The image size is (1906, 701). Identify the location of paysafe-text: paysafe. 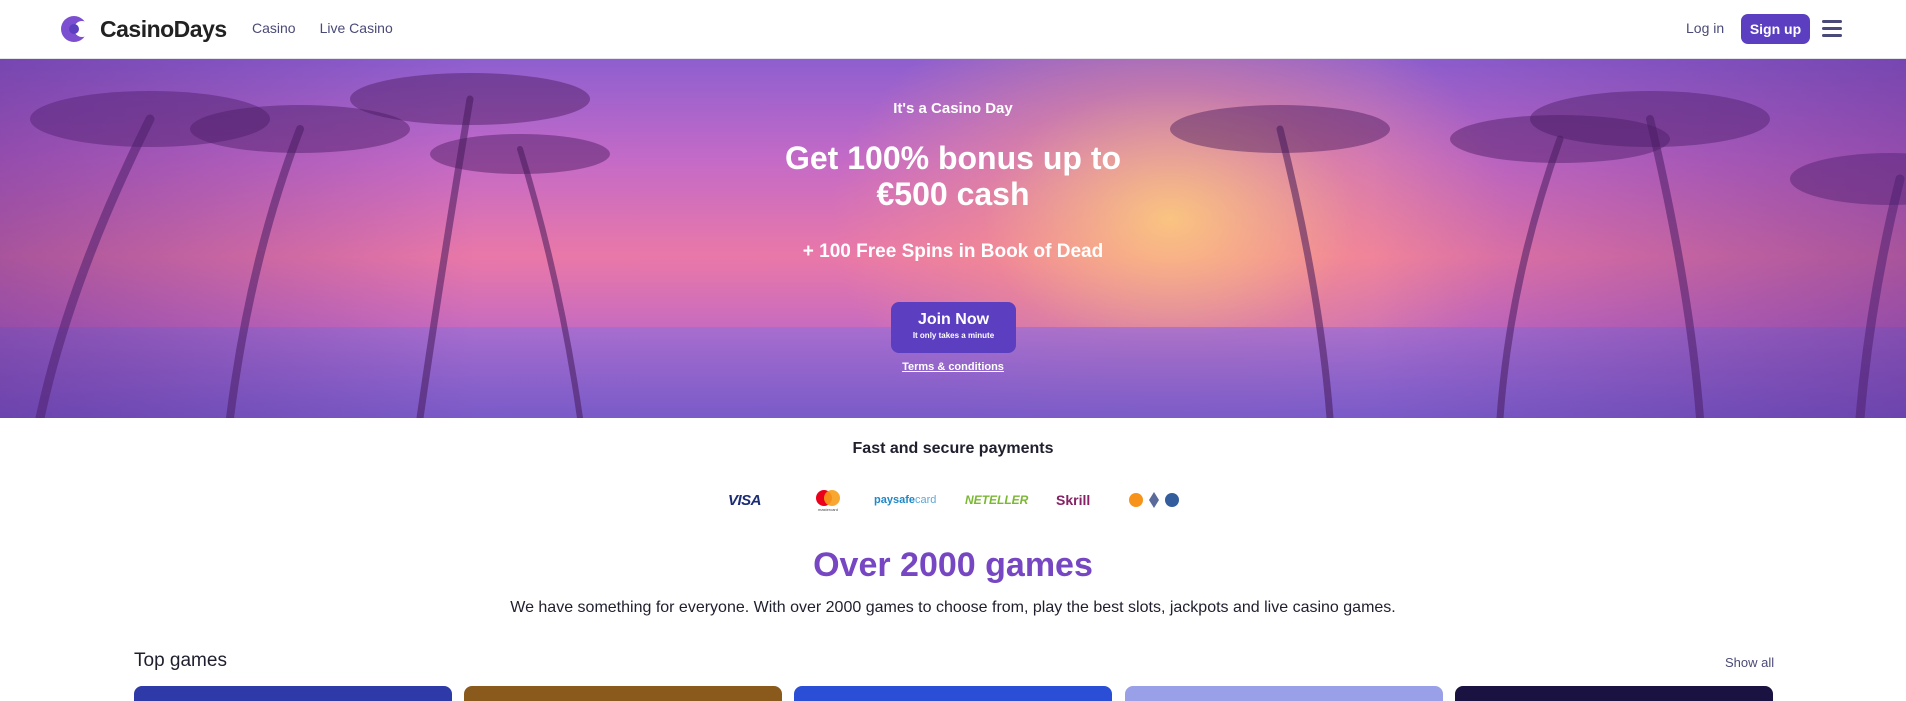
(894, 500).